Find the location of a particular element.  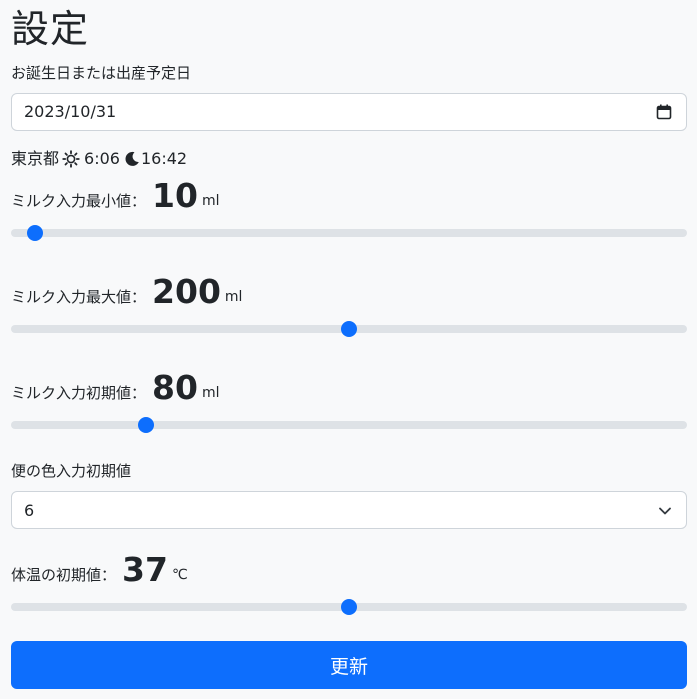

sun-times: 東京都 6:06 16:42 is located at coordinates (99, 159).